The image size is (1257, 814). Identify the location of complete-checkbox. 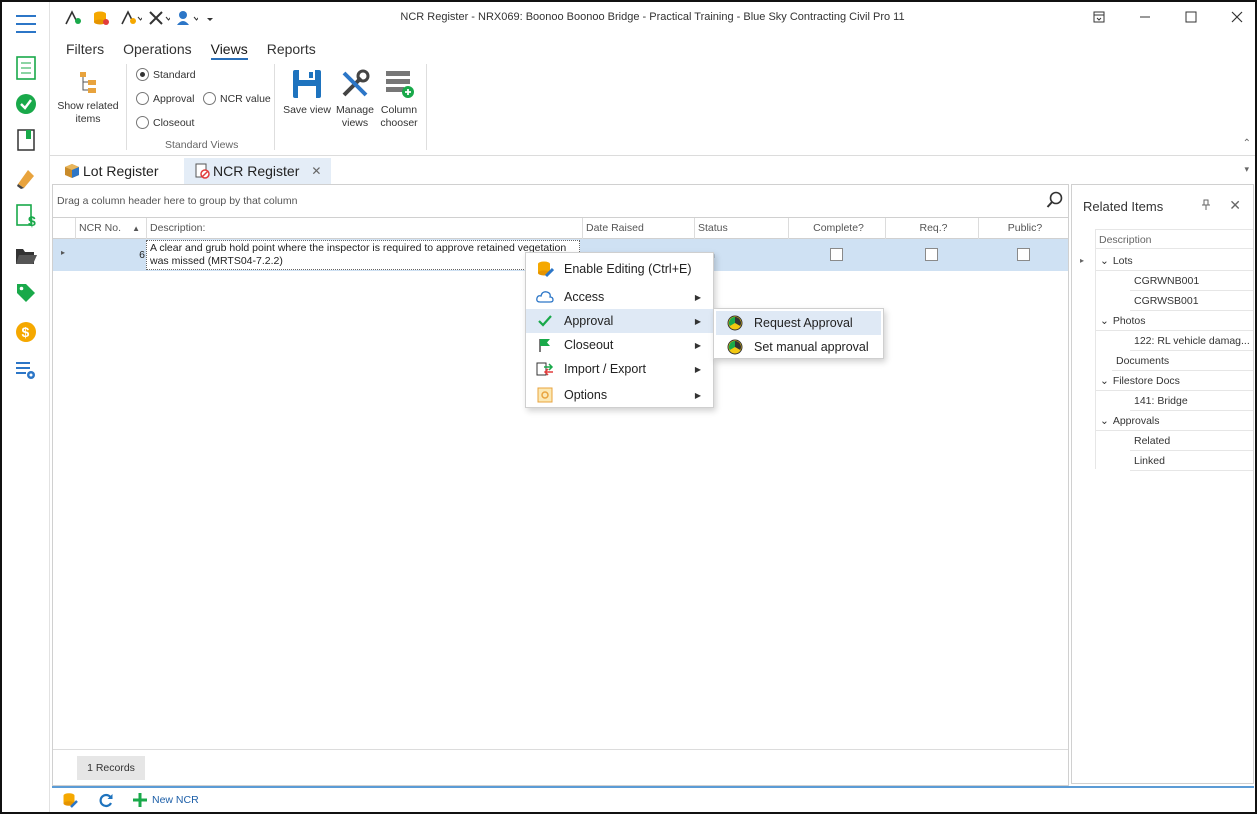
(836, 254).